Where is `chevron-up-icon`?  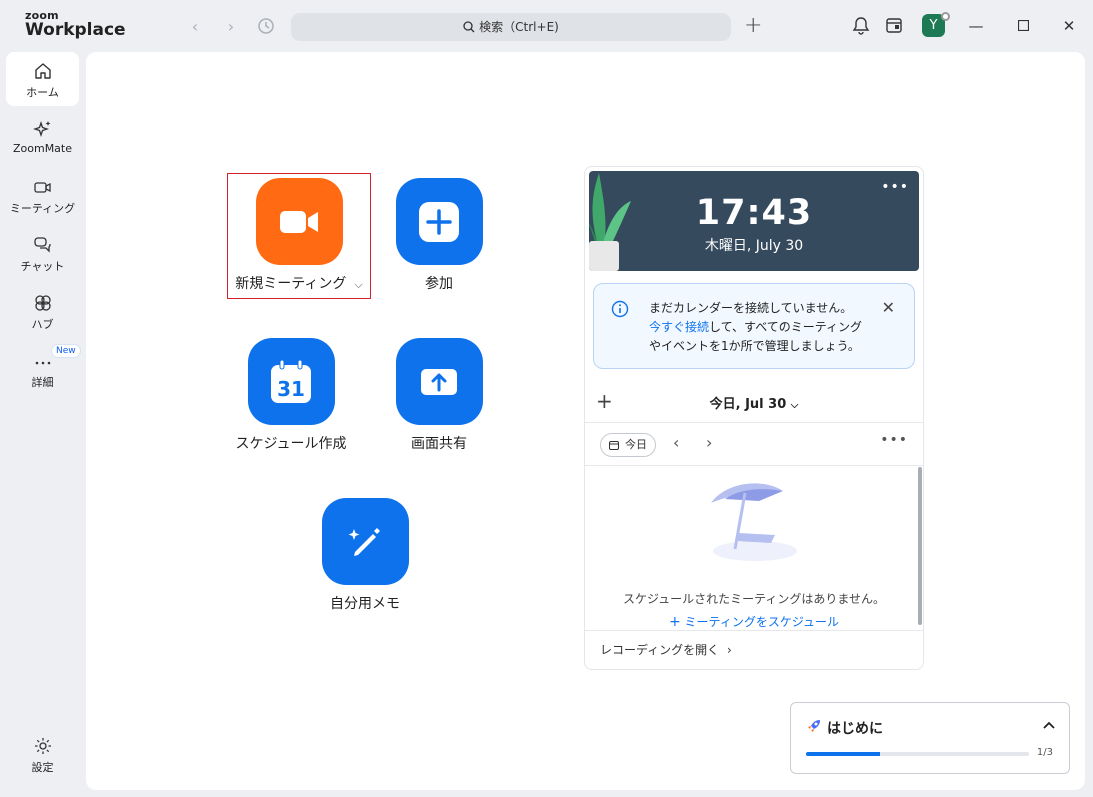 chevron-up-icon is located at coordinates (1049, 725).